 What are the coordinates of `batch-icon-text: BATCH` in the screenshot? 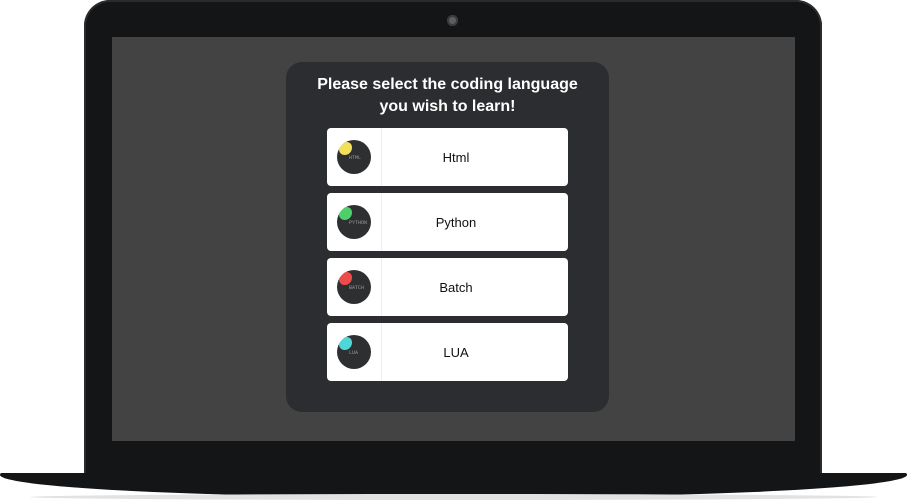 It's located at (357, 288).